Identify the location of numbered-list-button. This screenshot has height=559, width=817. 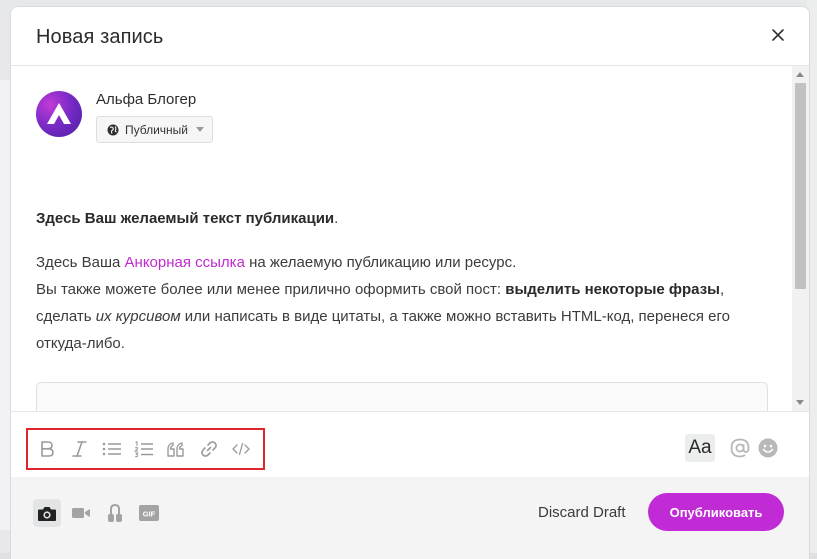
(143, 449).